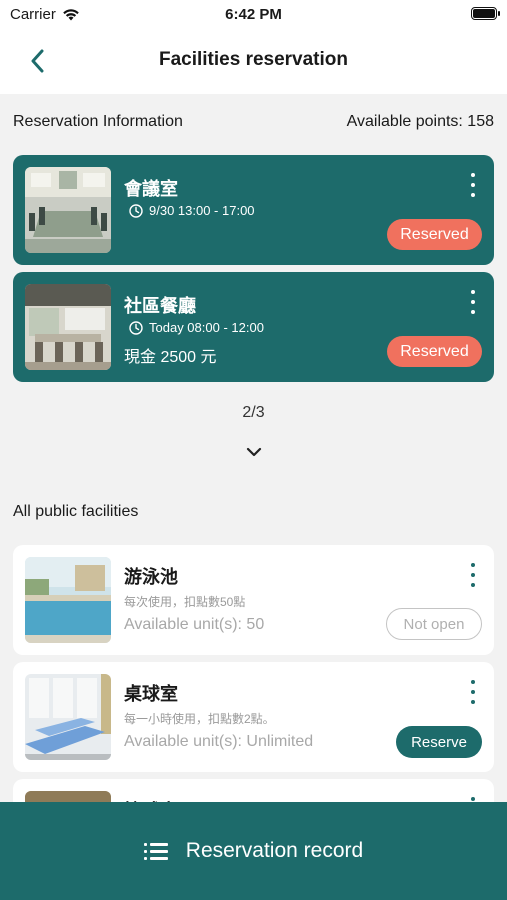 This screenshot has height=900, width=507. I want to click on expand-button, so click(254, 452).